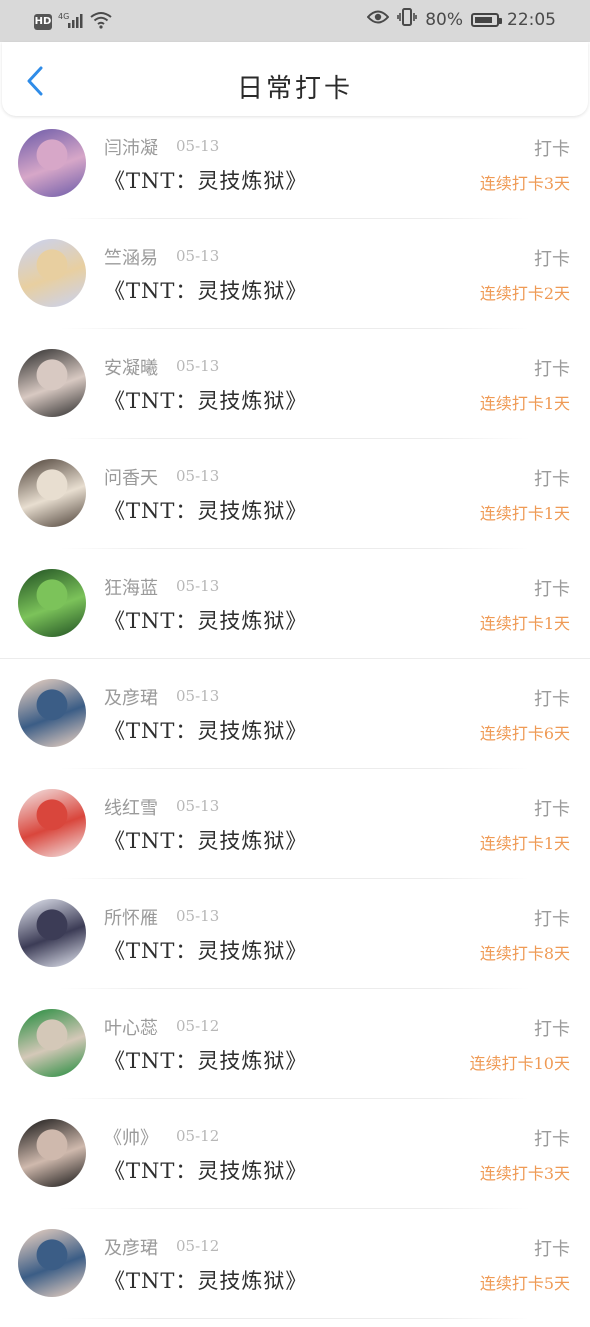  Describe the element at coordinates (524, 1283) in the screenshot. I see `streak-label: 连续打卡5天` at that location.